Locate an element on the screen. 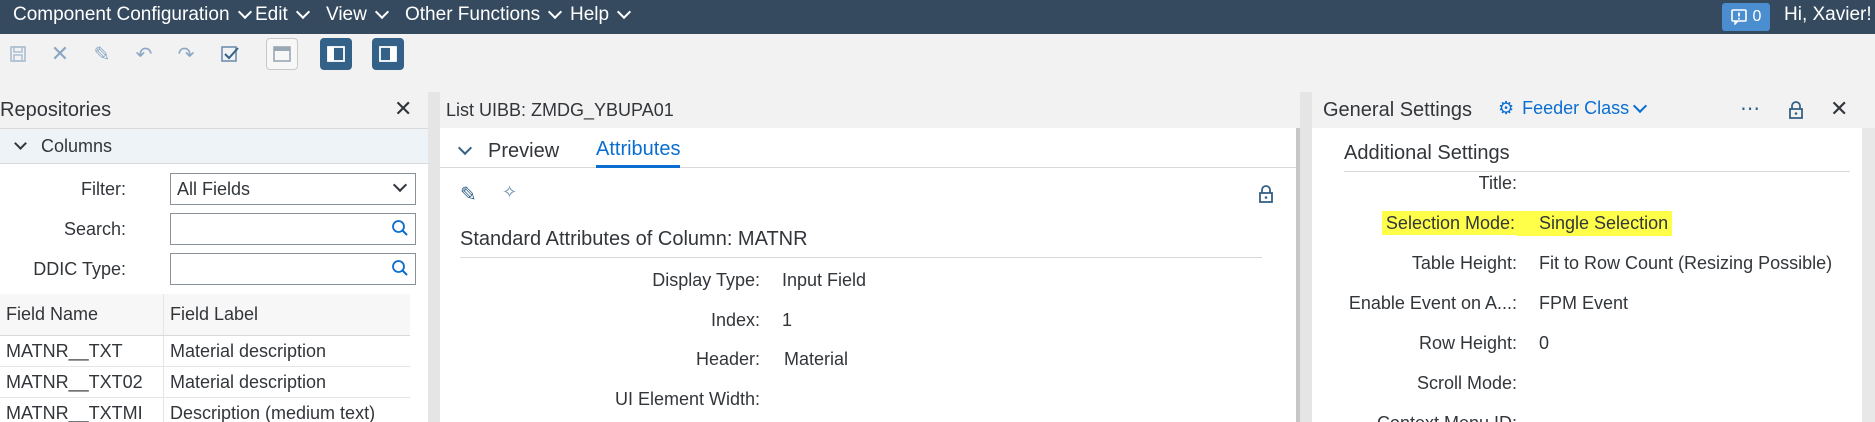  table-header: Field Name Field Label is located at coordinates (205, 315).